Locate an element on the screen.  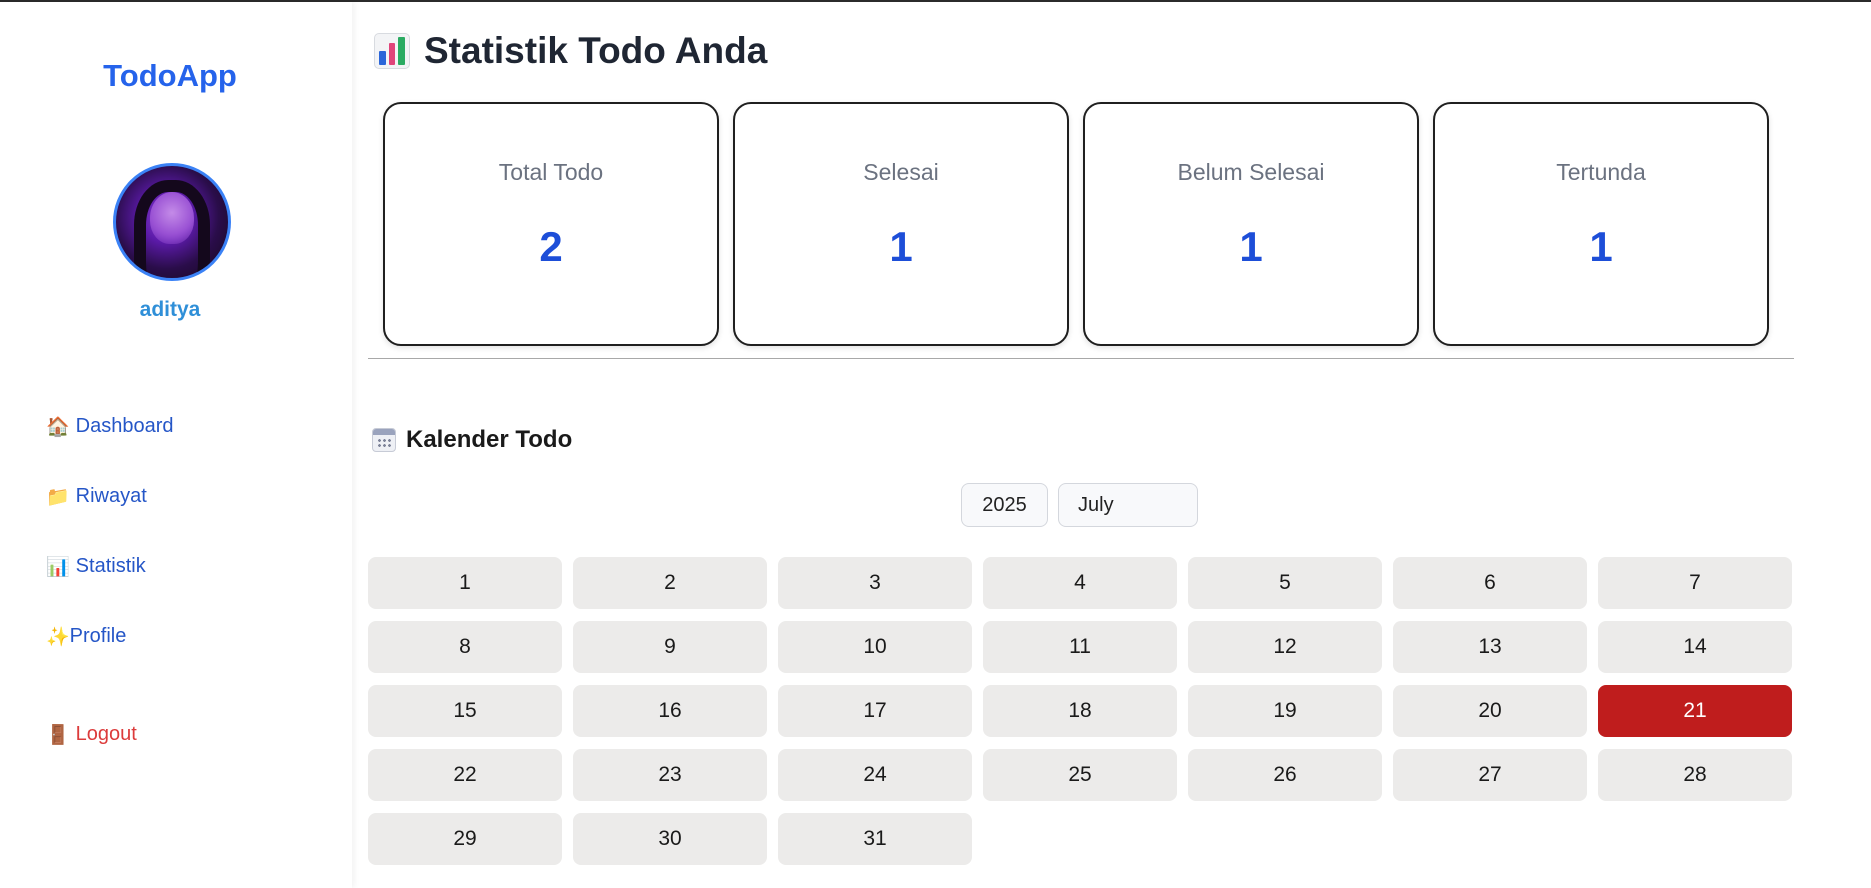
stat-card-selesai: Selesai 1 is located at coordinates (901, 224).